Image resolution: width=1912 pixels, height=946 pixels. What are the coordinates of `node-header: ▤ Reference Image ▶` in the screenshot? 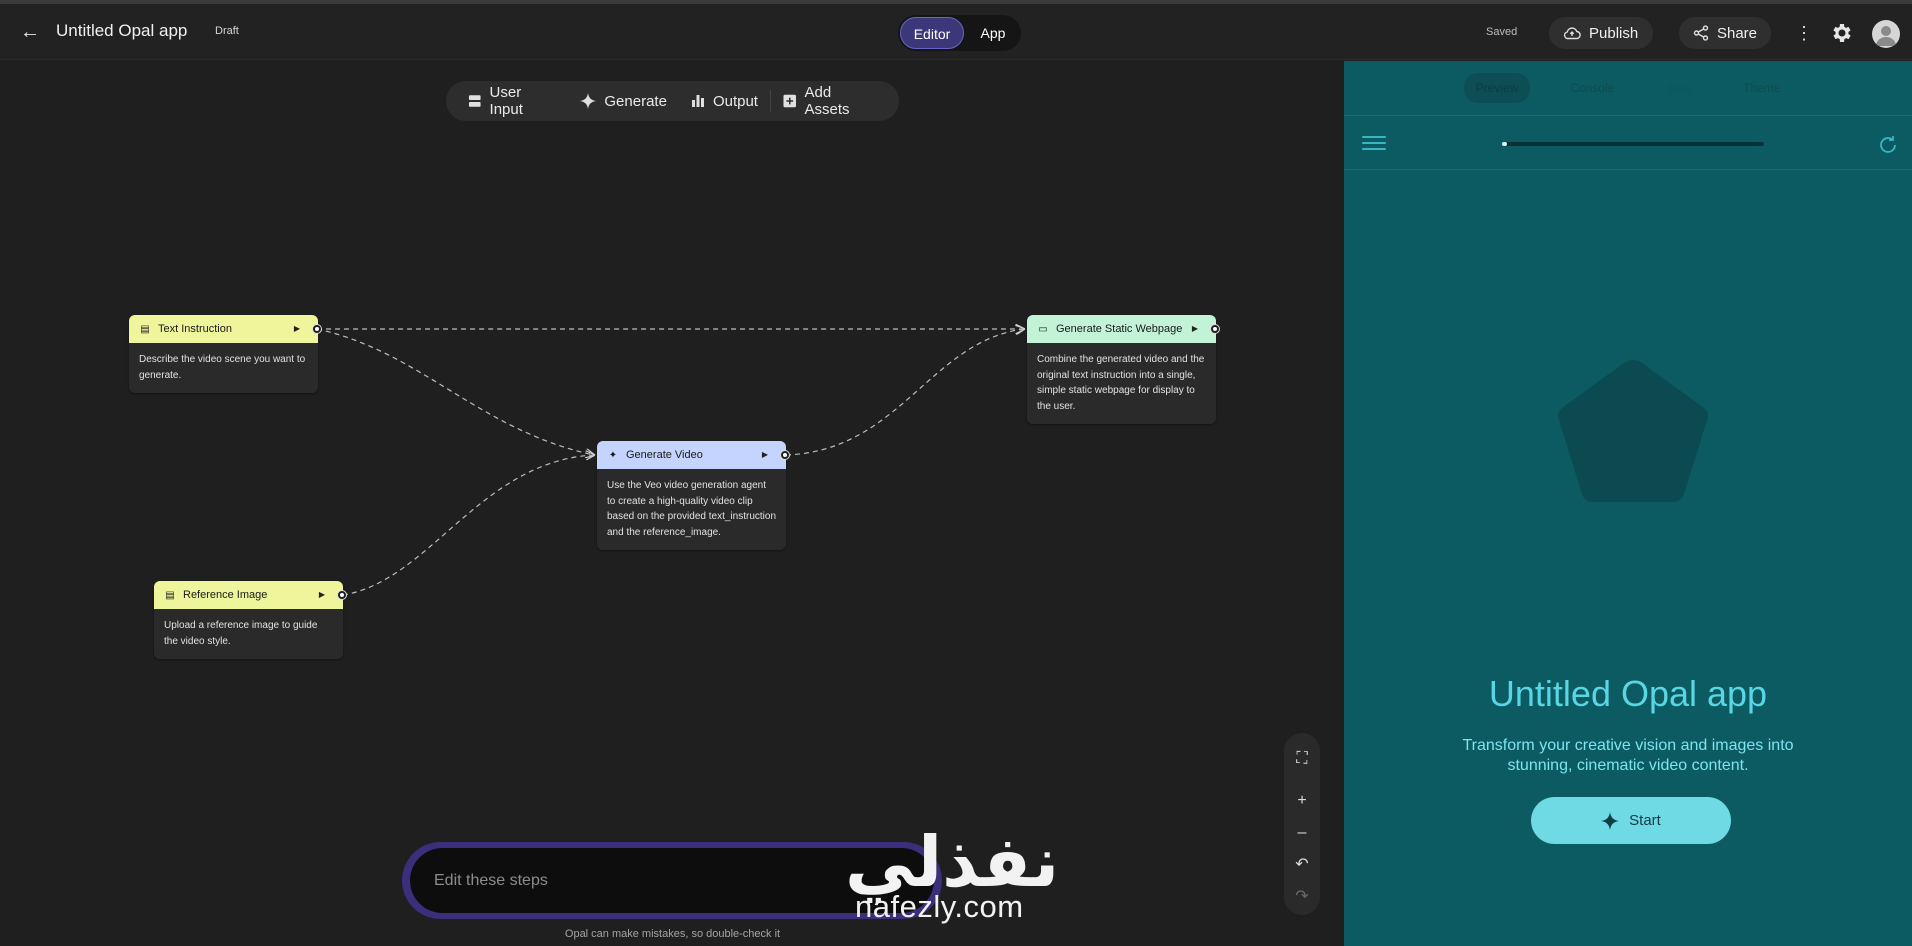 It's located at (248, 595).